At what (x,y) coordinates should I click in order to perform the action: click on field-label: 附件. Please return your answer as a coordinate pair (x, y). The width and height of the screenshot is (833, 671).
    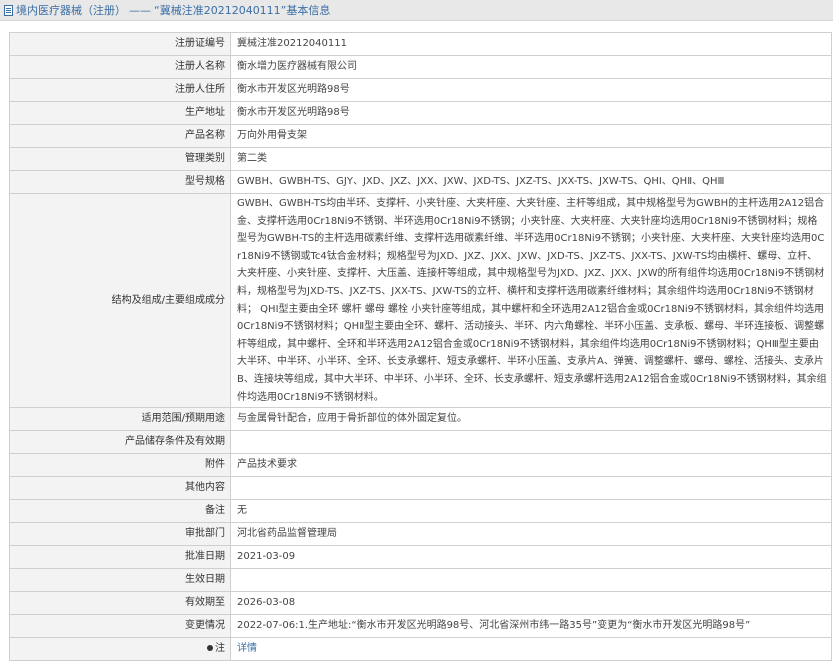
    Looking at the image, I should click on (120, 465).